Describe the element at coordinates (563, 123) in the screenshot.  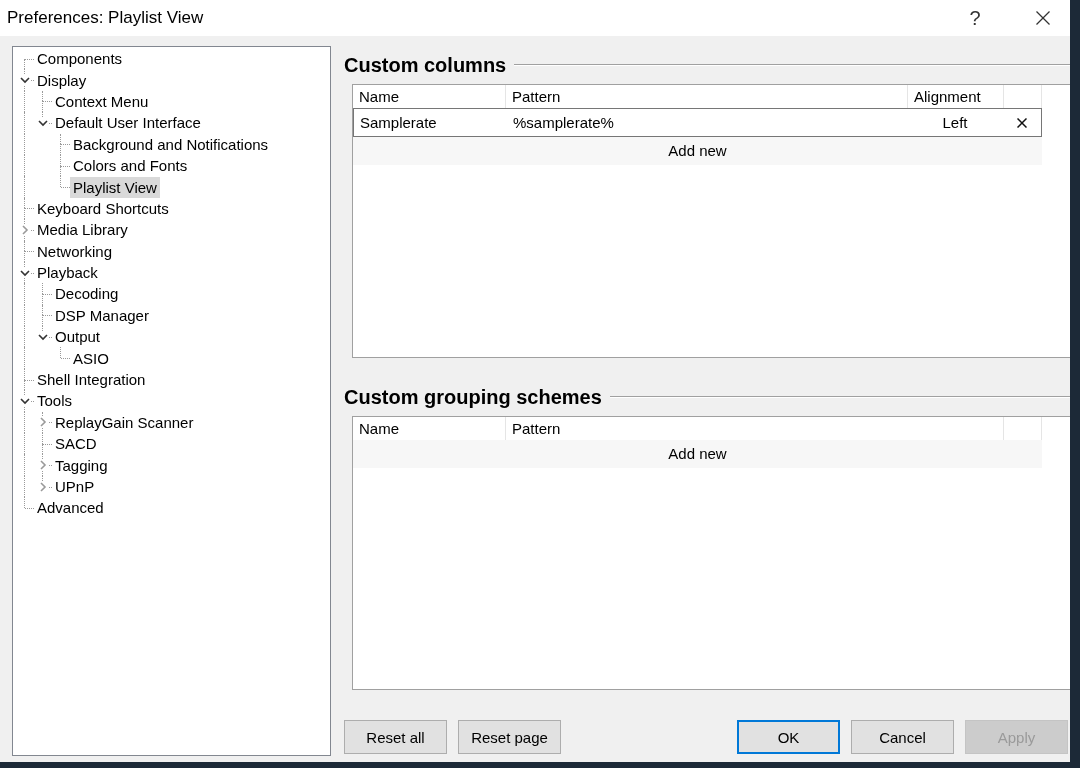
I see `table-cell-text: %samplerate%` at that location.